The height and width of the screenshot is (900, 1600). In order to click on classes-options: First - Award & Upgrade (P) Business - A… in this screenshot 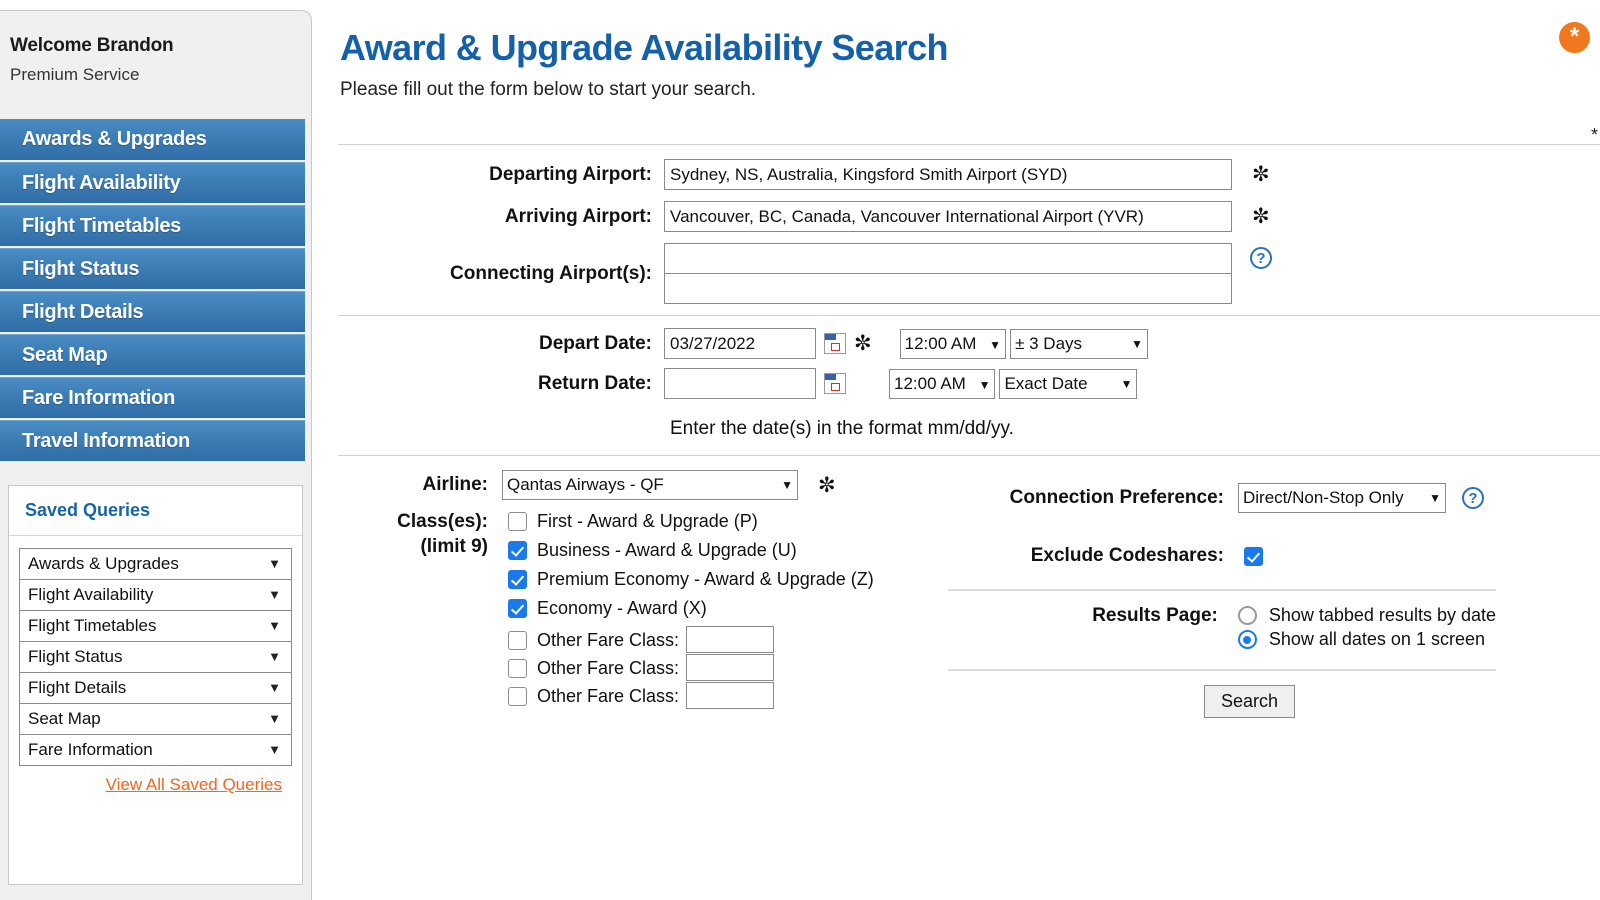, I will do `click(691, 611)`.